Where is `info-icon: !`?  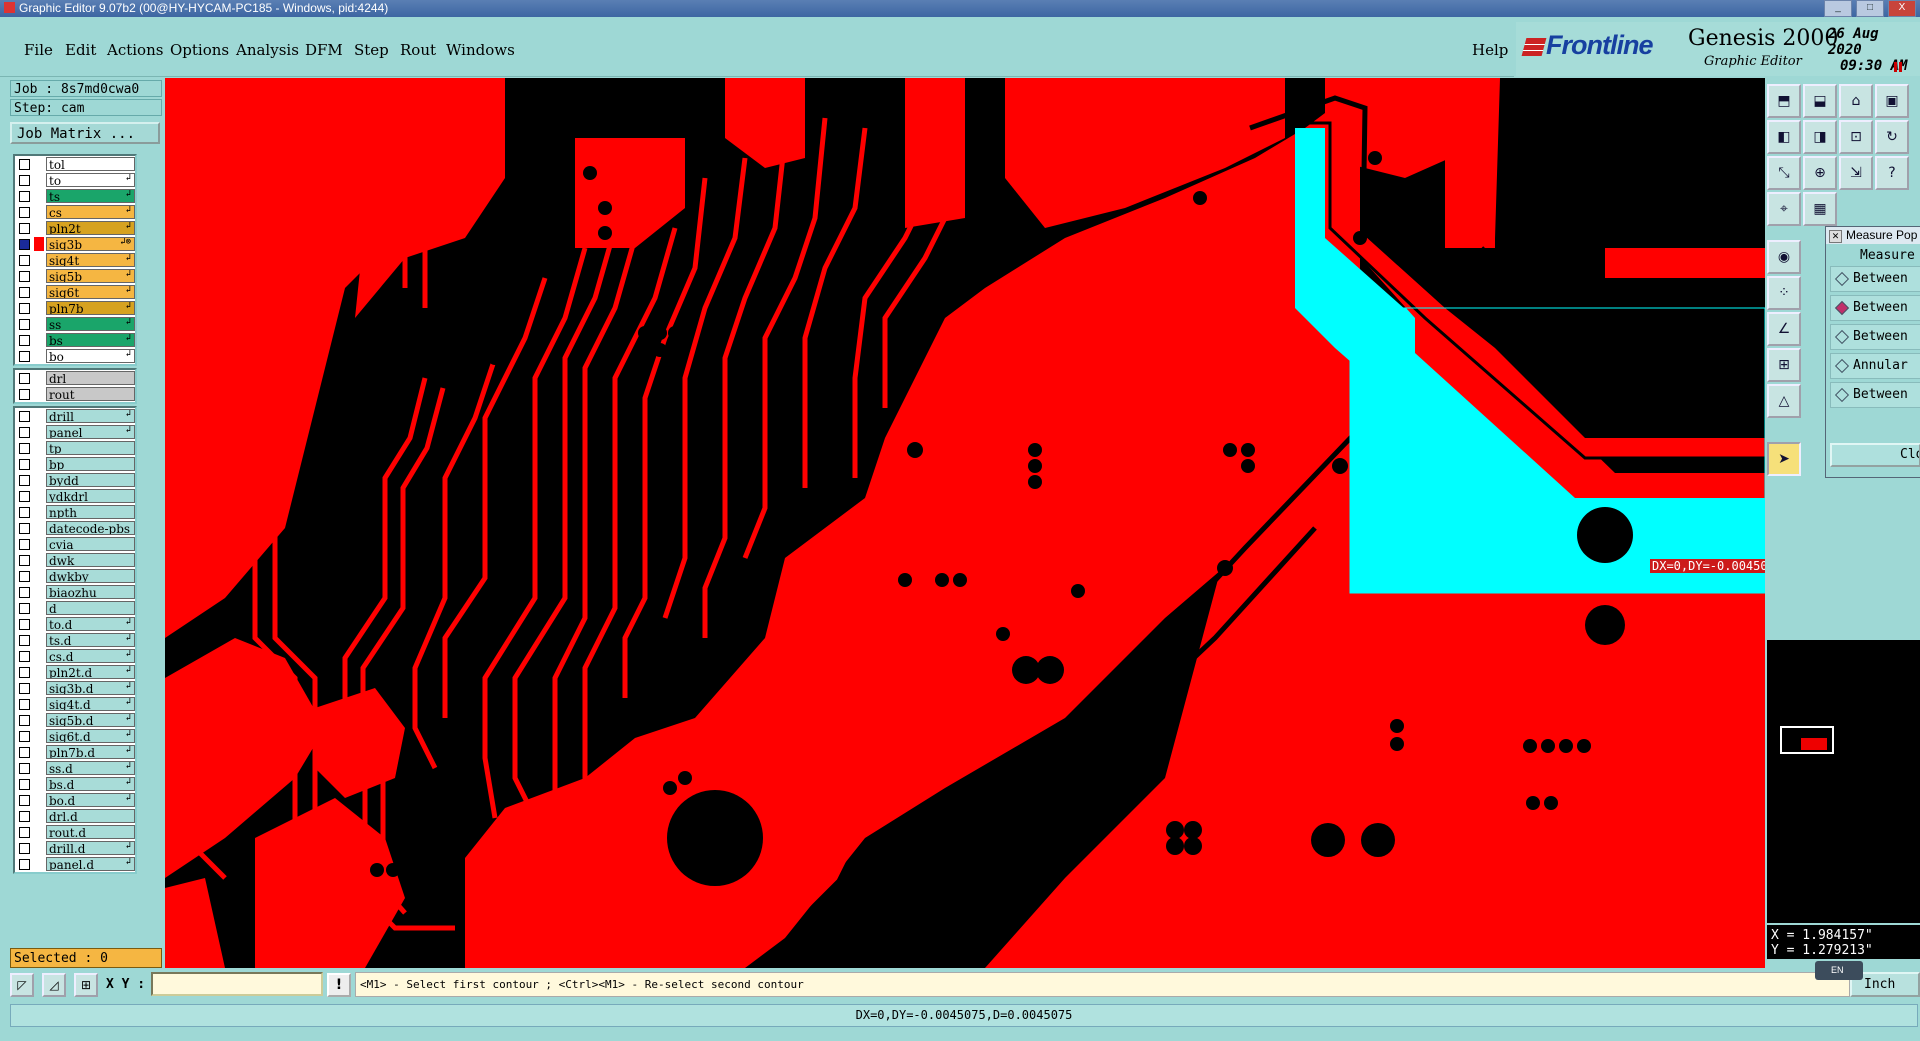
info-icon: ! is located at coordinates (339, 985).